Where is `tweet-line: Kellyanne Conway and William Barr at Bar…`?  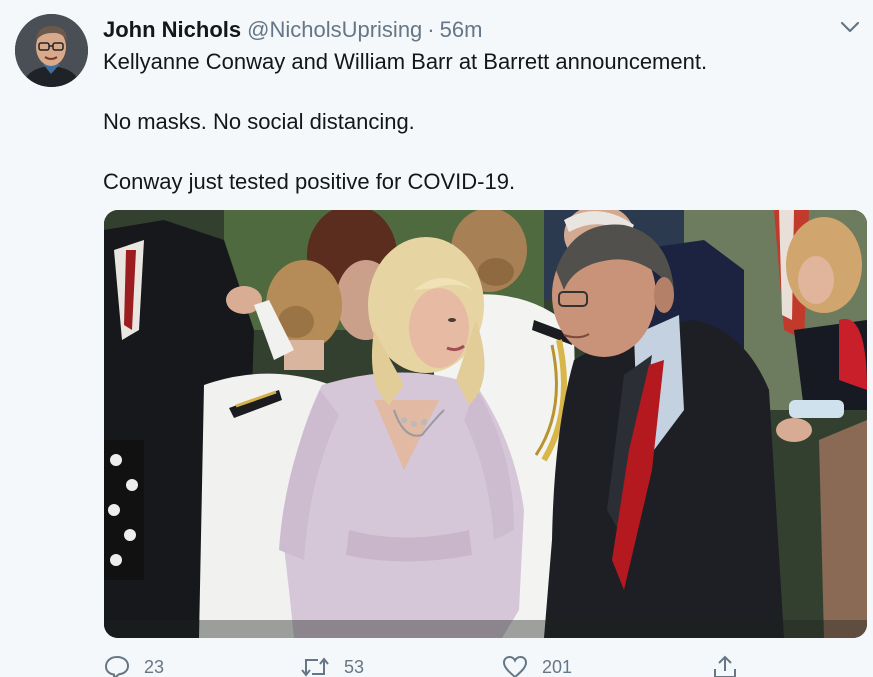 tweet-line: Kellyanne Conway and William Barr at Bar… is located at coordinates (405, 61).